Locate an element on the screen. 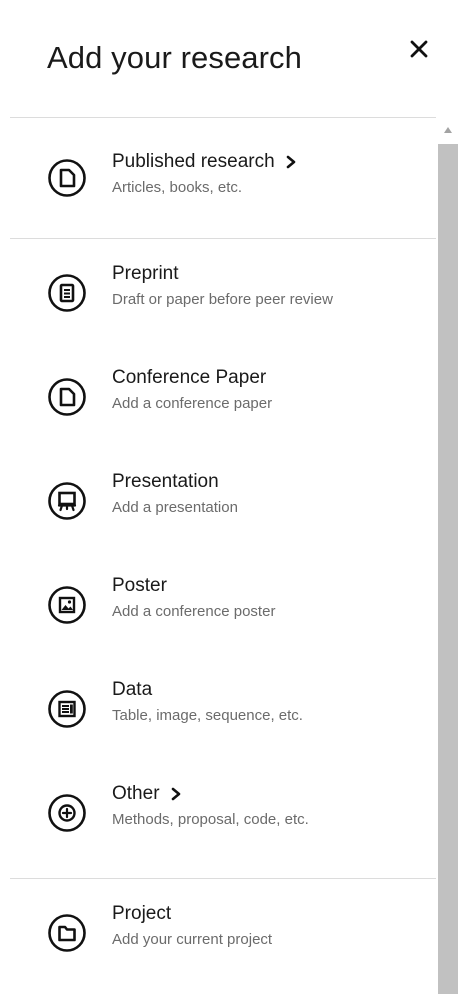  list-item-conference-paper: Conference Paper Add a conference paper is located at coordinates (218, 397).